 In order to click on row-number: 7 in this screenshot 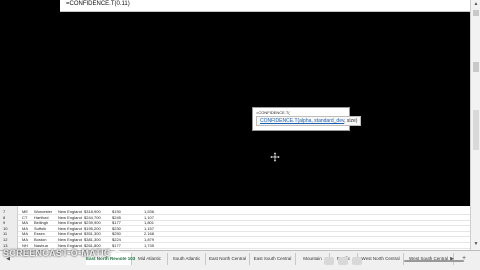, I will do `click(4, 211)`.